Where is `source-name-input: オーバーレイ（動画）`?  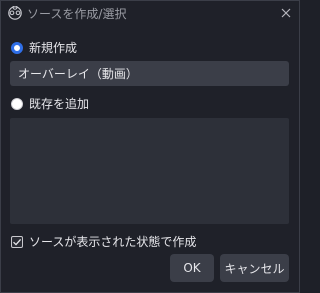
source-name-input: オーバーレイ（動画） is located at coordinates (149, 73).